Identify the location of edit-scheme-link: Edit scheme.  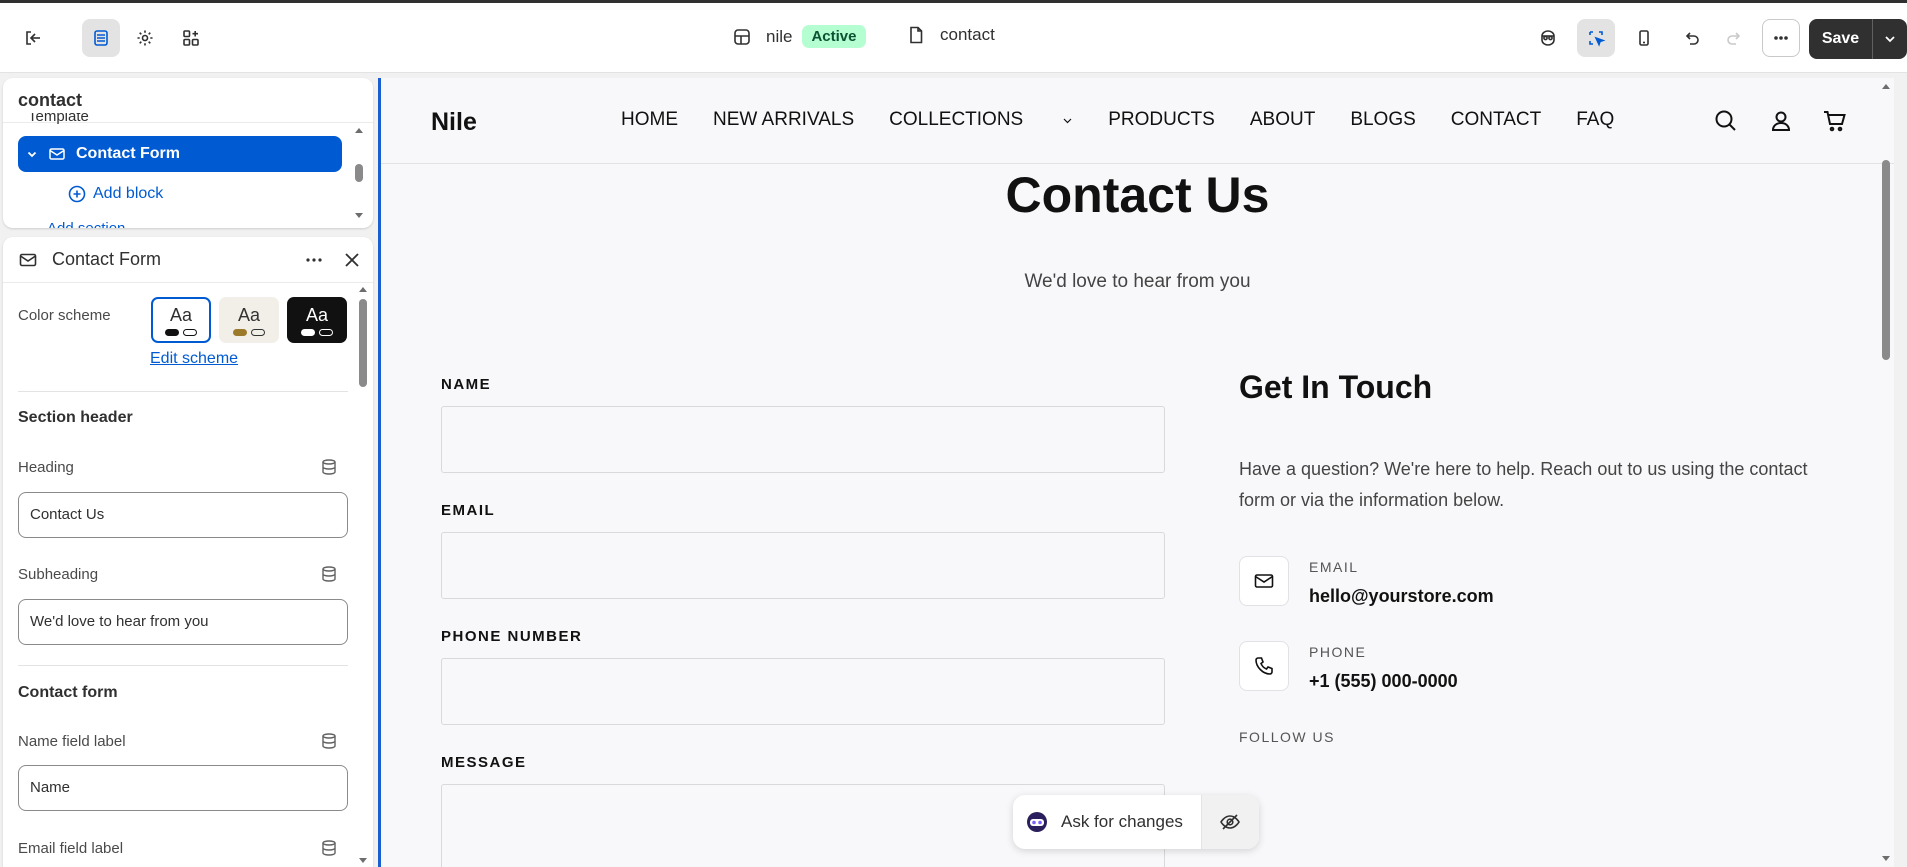
(194, 359).